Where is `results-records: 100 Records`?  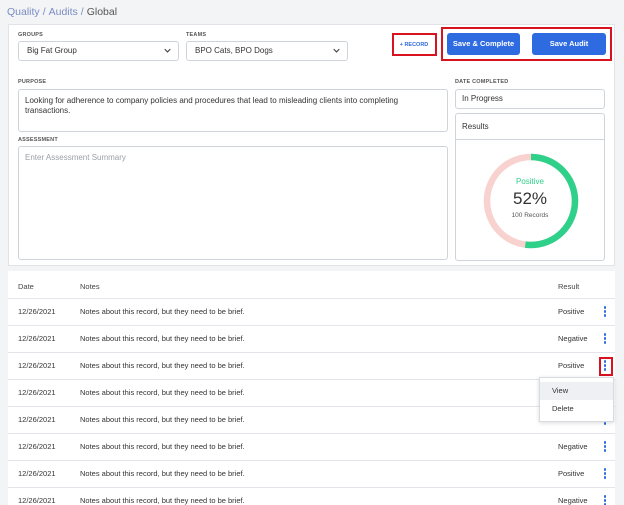
results-records: 100 Records is located at coordinates (530, 215).